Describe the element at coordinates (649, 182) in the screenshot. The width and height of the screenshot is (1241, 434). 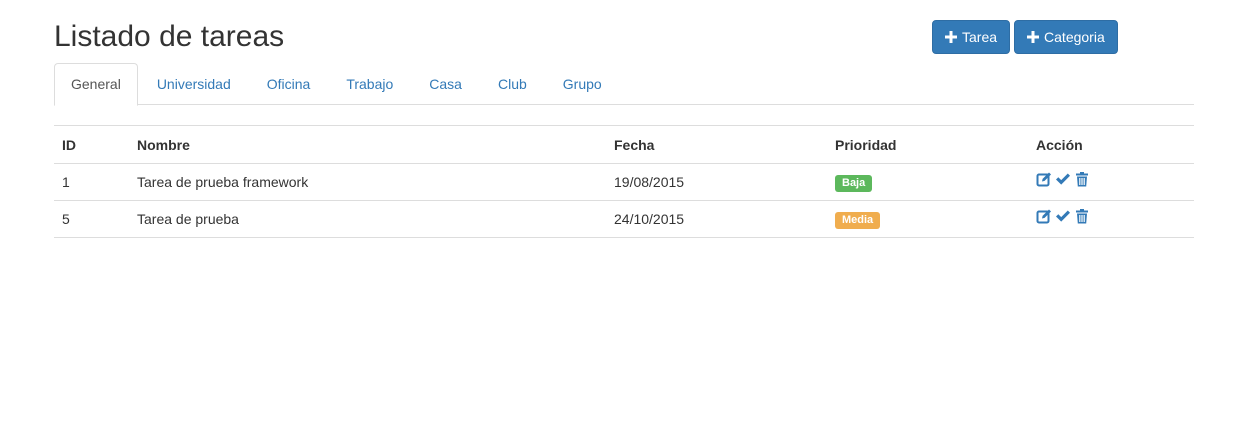
I see `cell-fecha: 19/08/2015` at that location.